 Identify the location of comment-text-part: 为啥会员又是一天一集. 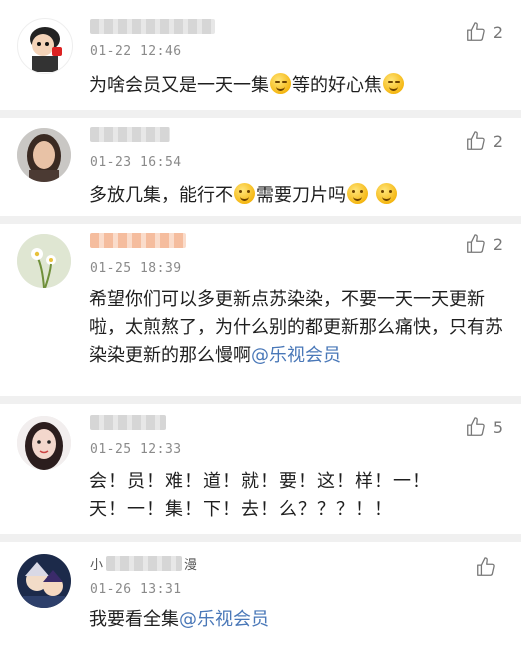
(179, 85).